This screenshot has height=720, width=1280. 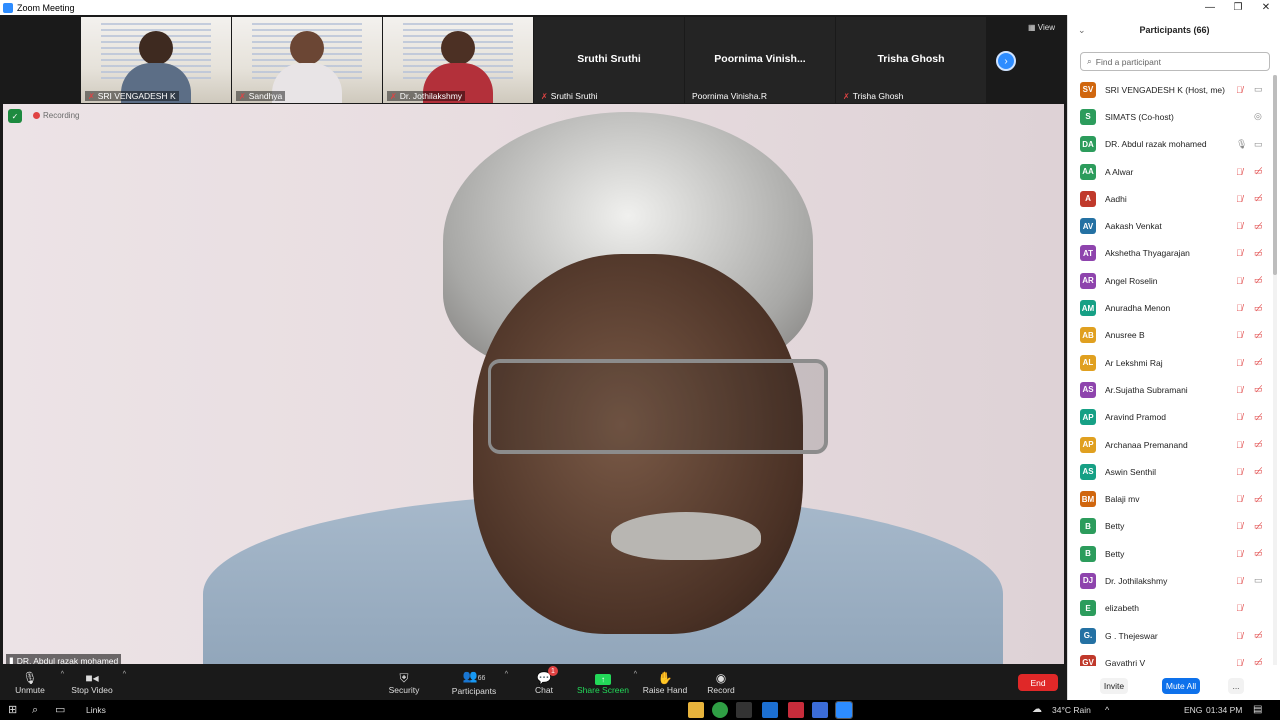 I want to click on clock: 01:34 PM, so click(x=1224, y=710).